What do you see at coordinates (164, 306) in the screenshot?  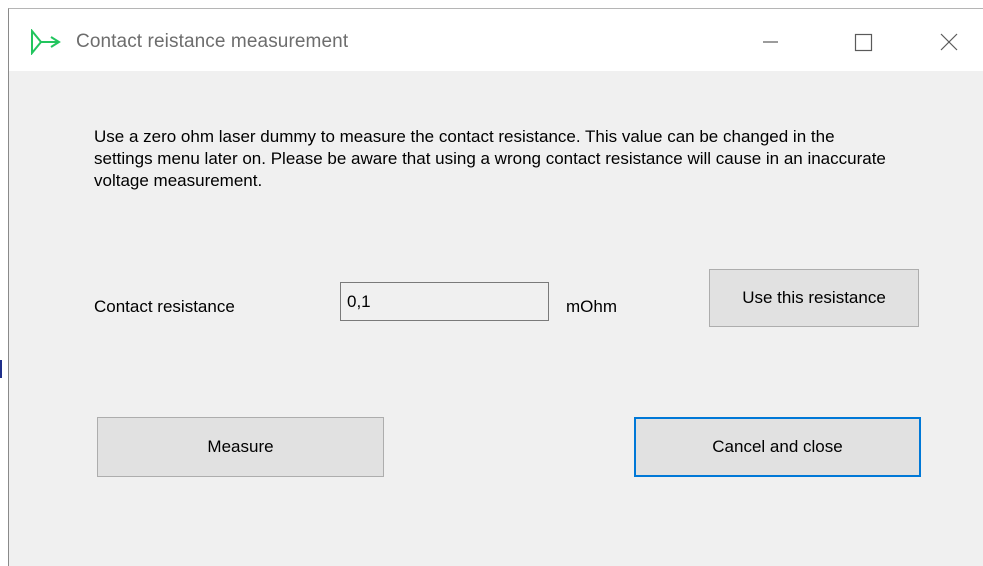 I see `contact-resistance-label: Contact resistance` at bounding box center [164, 306].